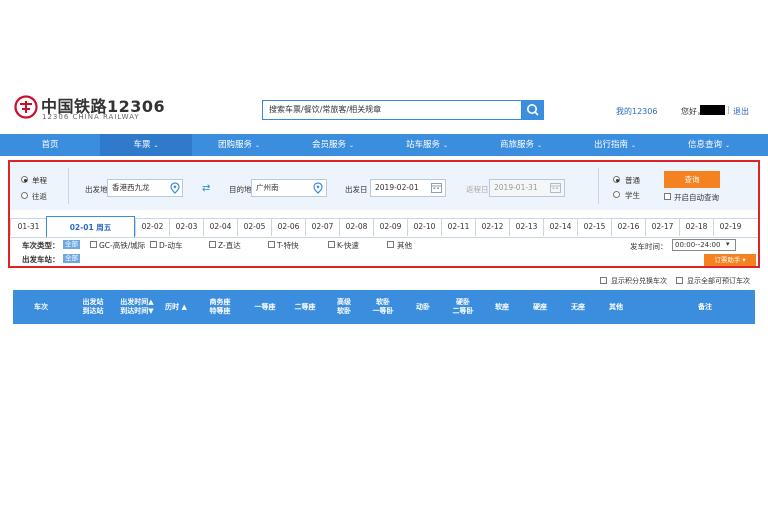 This screenshot has height=512, width=768. I want to click on show-all-checkbox, so click(679, 280).